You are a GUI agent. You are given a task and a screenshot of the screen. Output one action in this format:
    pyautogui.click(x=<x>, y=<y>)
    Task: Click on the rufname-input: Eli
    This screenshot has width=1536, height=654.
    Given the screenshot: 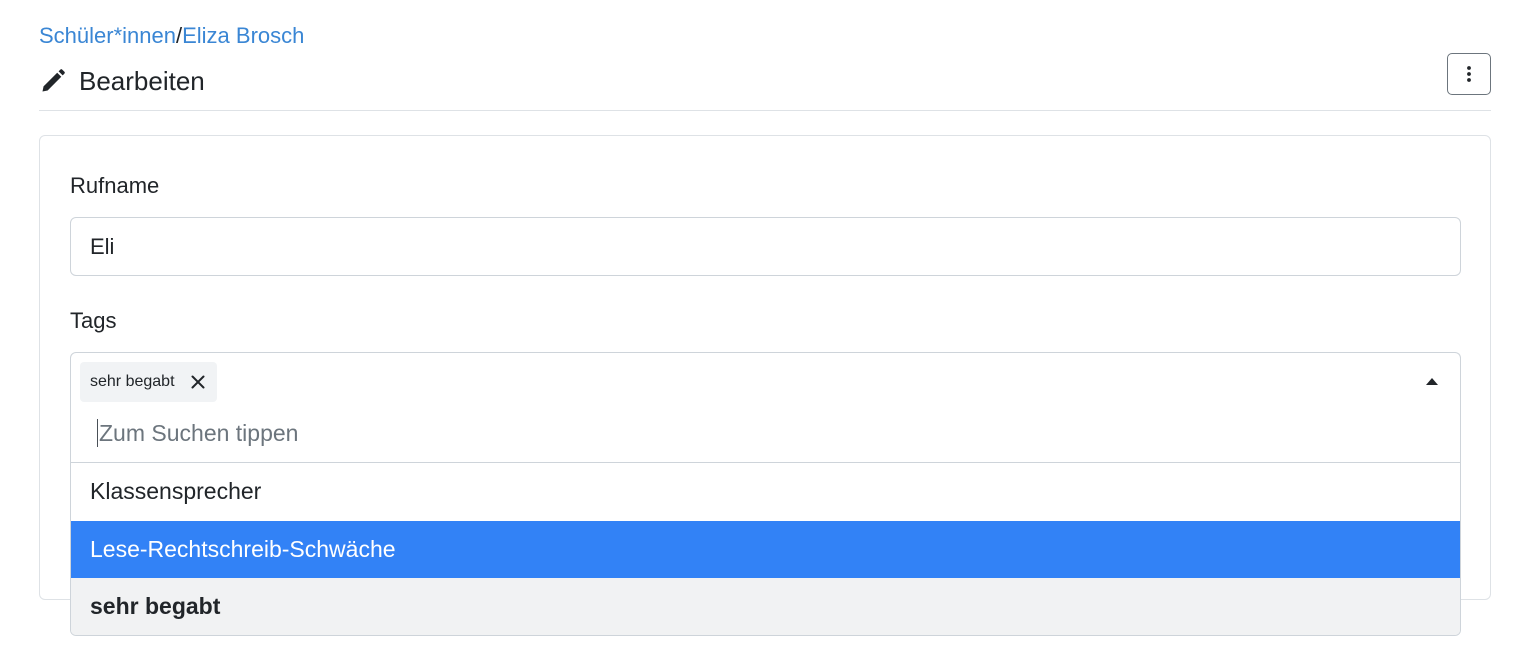 What is the action you would take?
    pyautogui.click(x=765, y=246)
    